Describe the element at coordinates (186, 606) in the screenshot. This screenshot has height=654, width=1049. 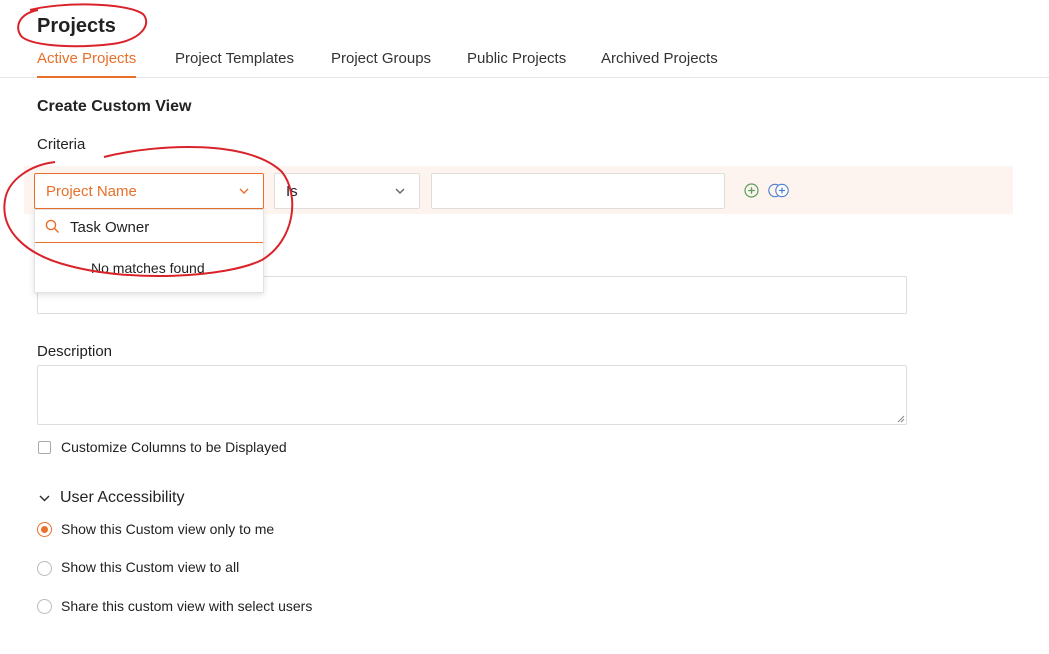
I see `radio-label-select-users: Share this custom view with select users` at that location.